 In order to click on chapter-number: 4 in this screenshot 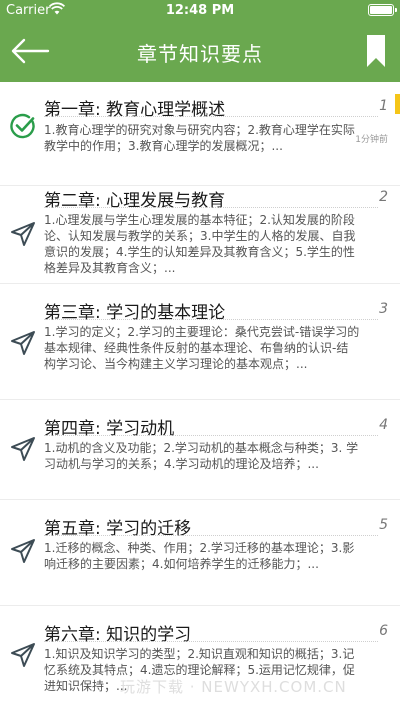, I will do `click(383, 425)`.